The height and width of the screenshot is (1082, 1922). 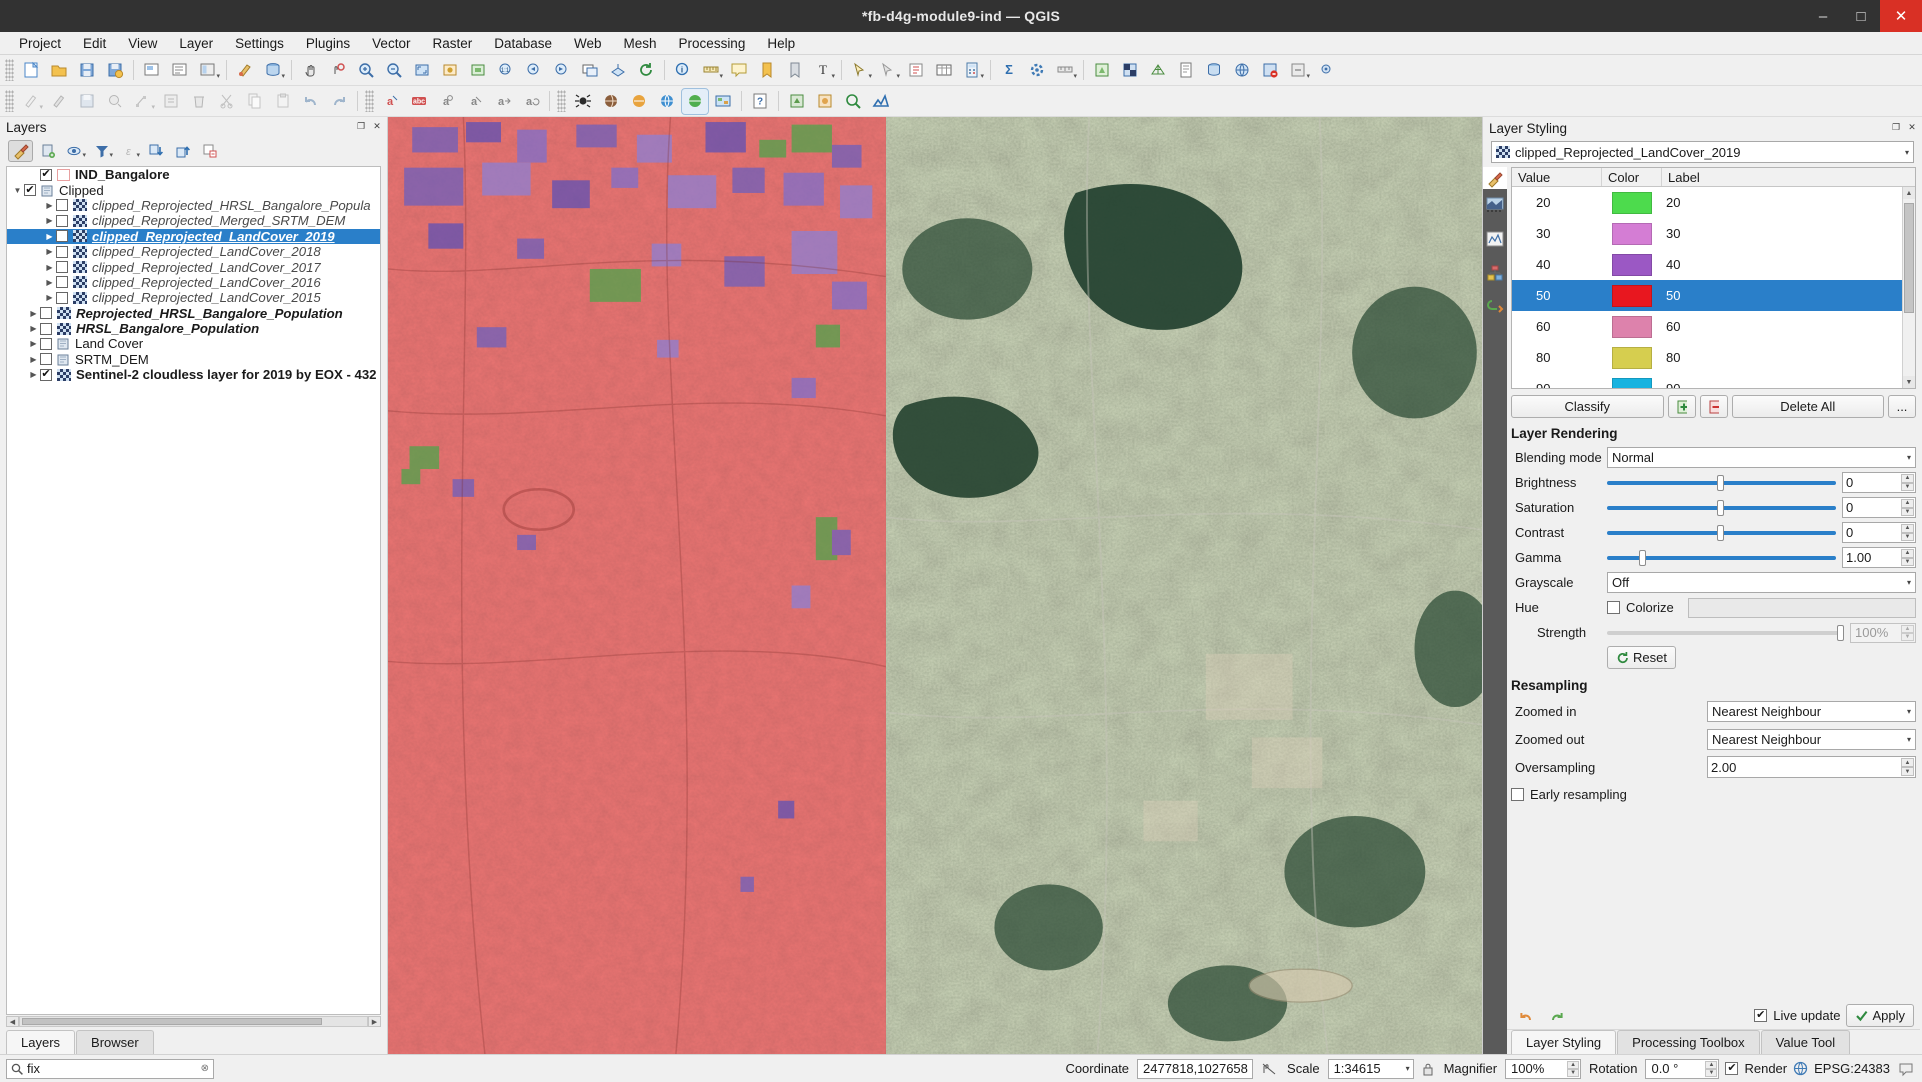 What do you see at coordinates (338, 70) in the screenshot?
I see `pan-to-selection-icon` at bounding box center [338, 70].